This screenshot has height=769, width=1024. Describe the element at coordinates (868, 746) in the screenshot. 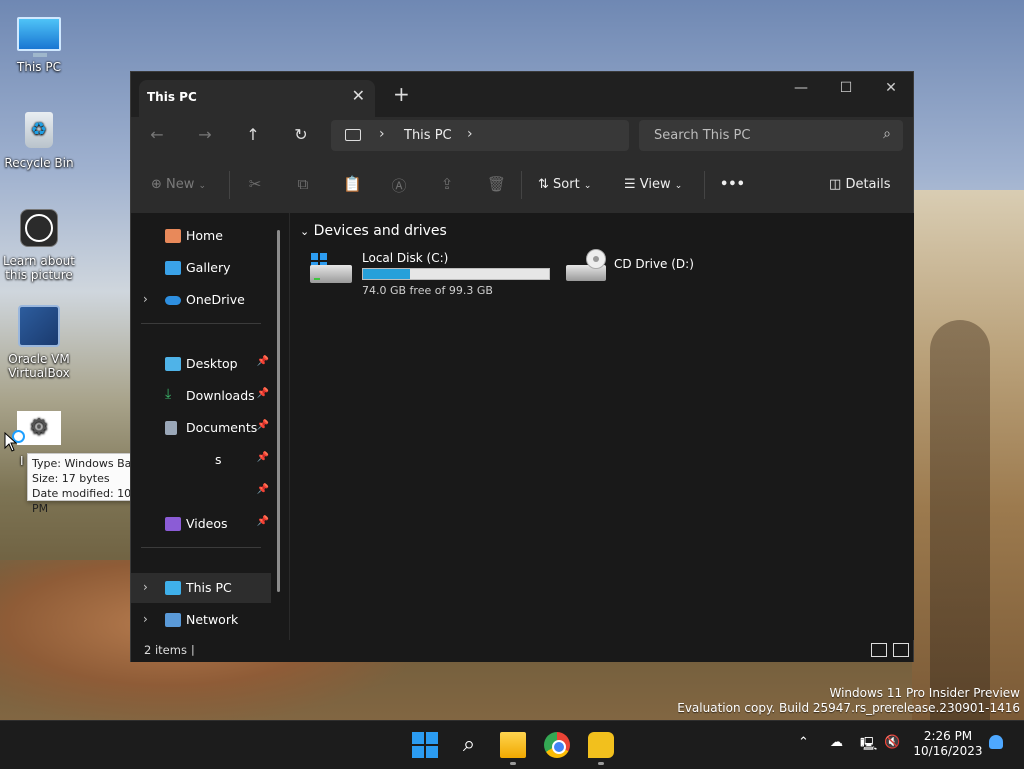

I see `network-tray-icon: 🖳` at that location.